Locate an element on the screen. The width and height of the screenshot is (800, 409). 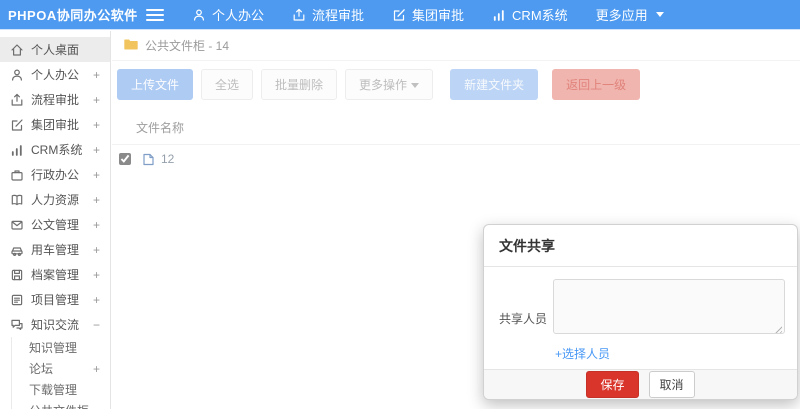
nav-item-group-approval: 集团审批 is located at coordinates (428, 14).